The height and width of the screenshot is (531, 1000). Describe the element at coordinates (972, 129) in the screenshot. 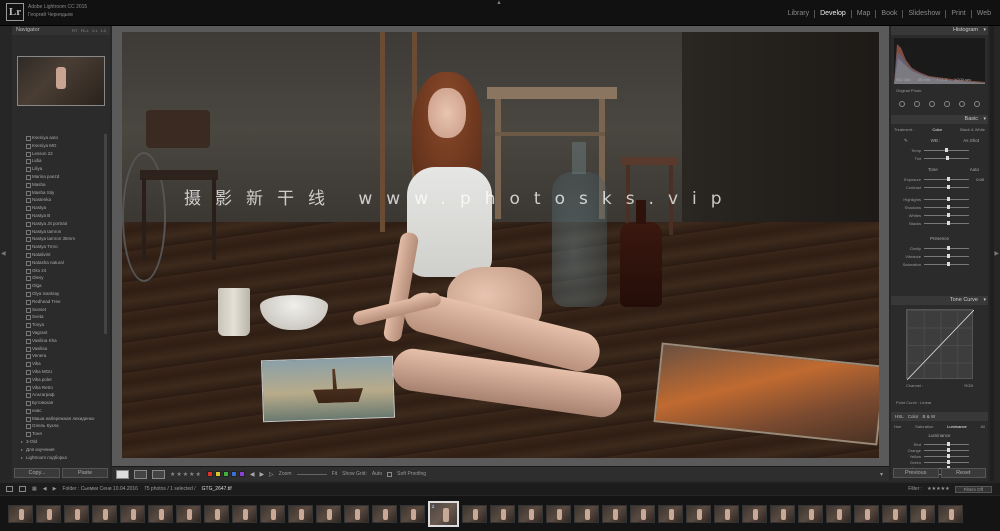

I see `treatment-bw: Black & White` at that location.